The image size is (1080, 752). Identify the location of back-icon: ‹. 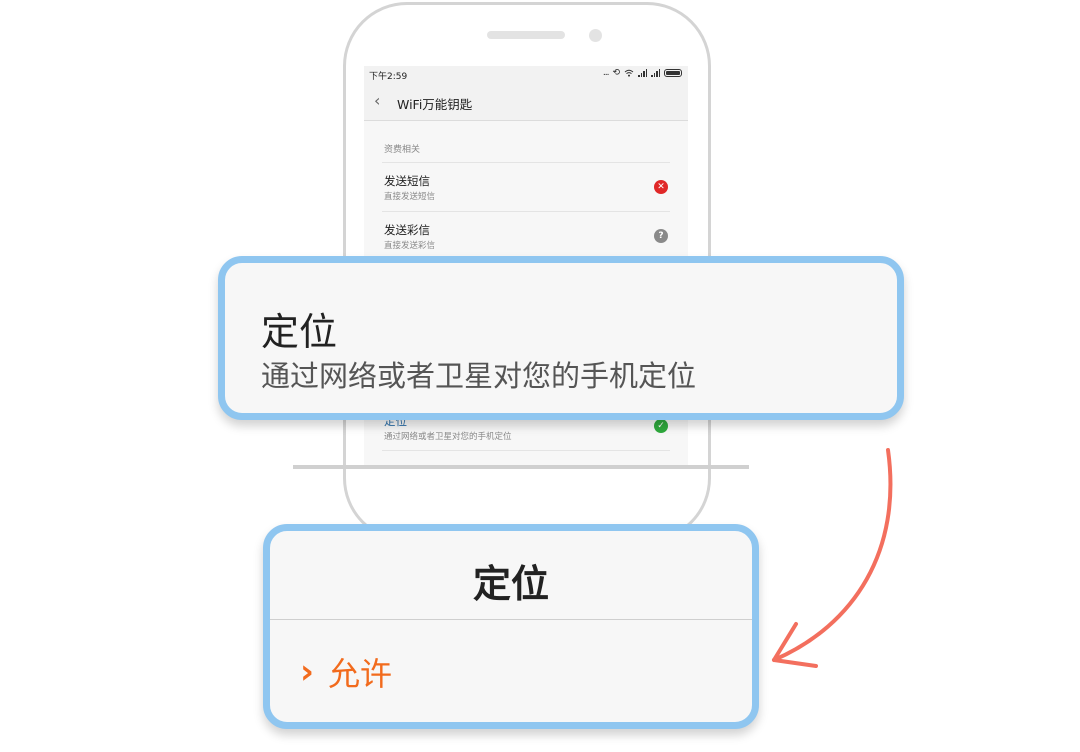
(377, 100).